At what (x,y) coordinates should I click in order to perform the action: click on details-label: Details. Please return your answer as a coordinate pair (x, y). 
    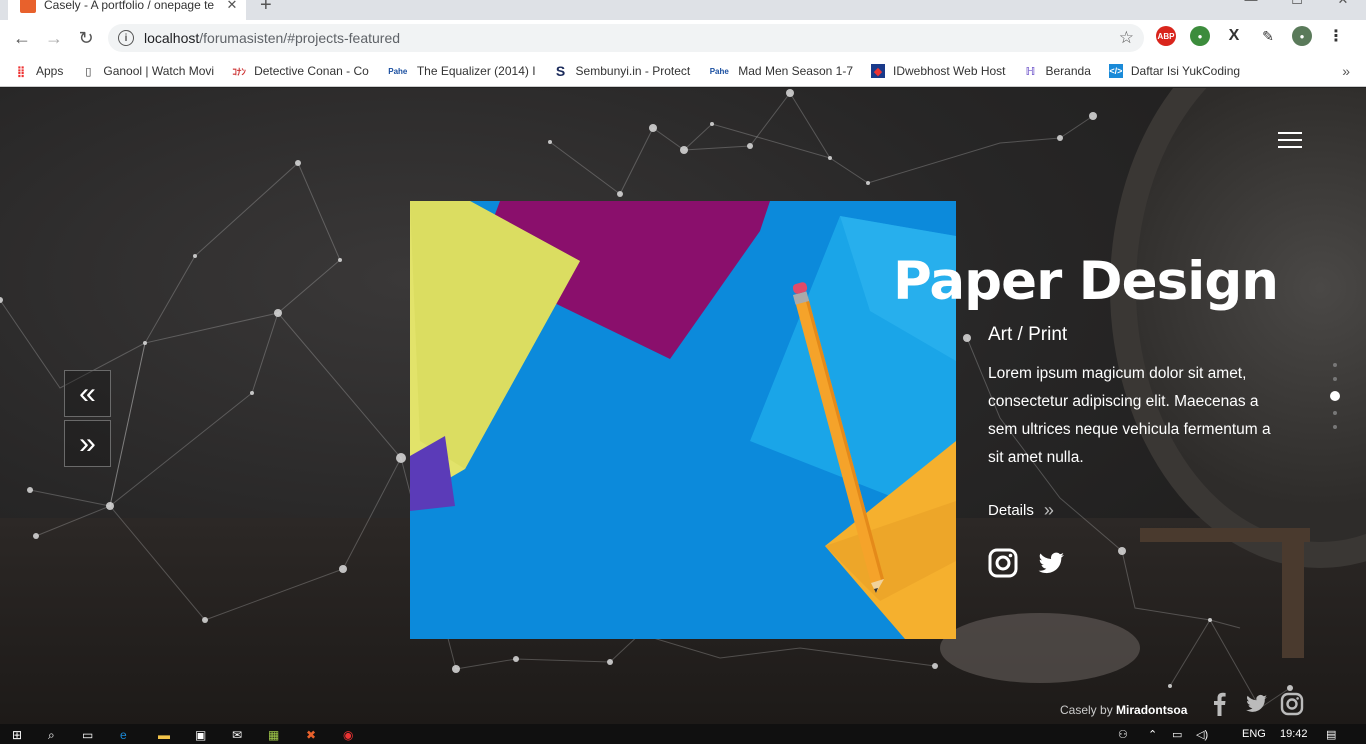
    Looking at the image, I should click on (1011, 510).